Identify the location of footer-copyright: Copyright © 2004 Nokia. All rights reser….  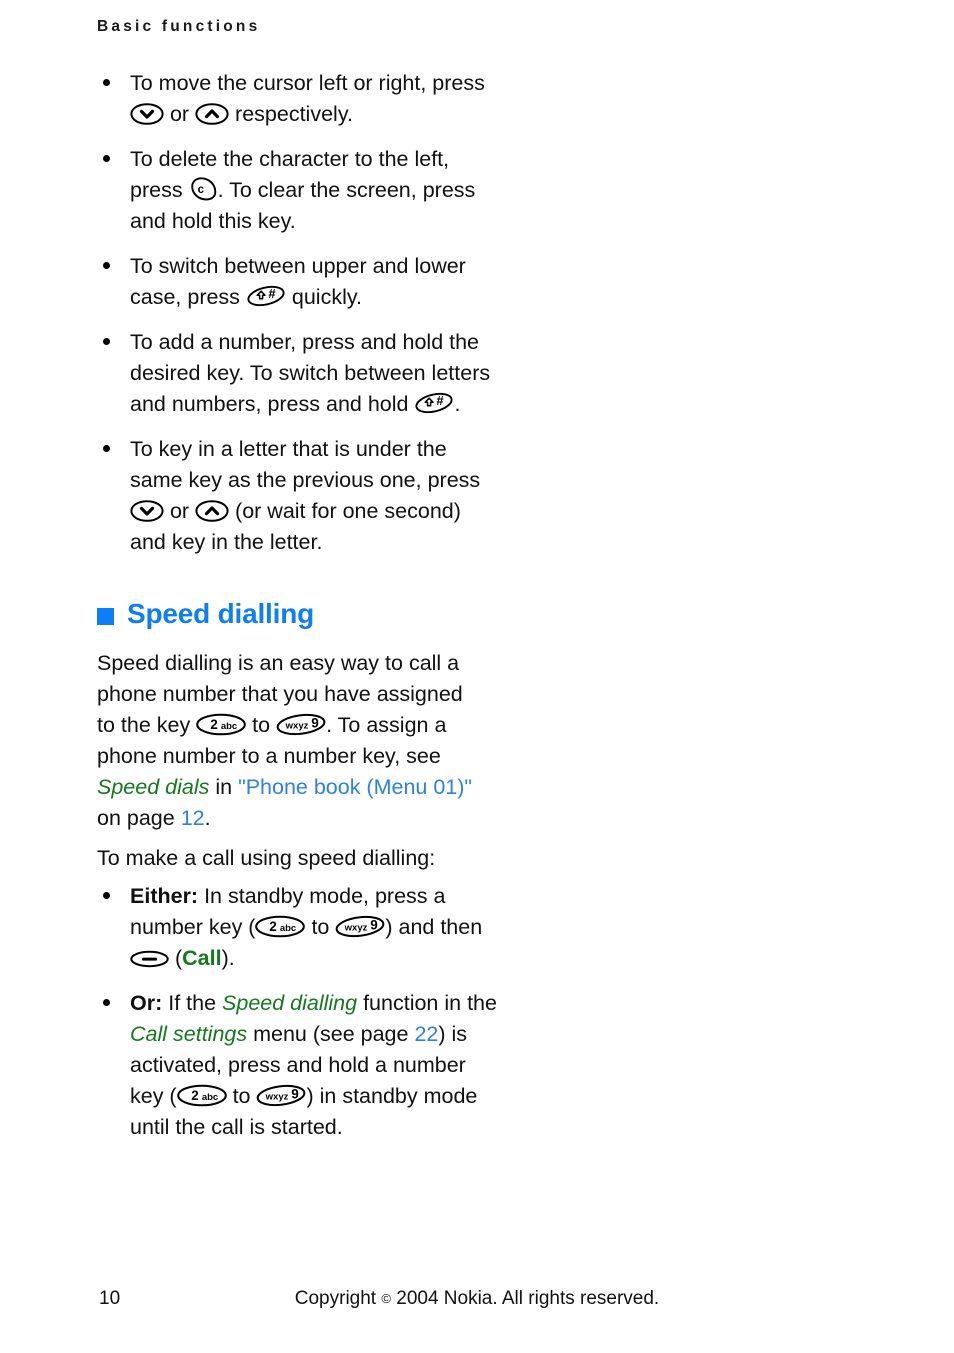
(477, 1298).